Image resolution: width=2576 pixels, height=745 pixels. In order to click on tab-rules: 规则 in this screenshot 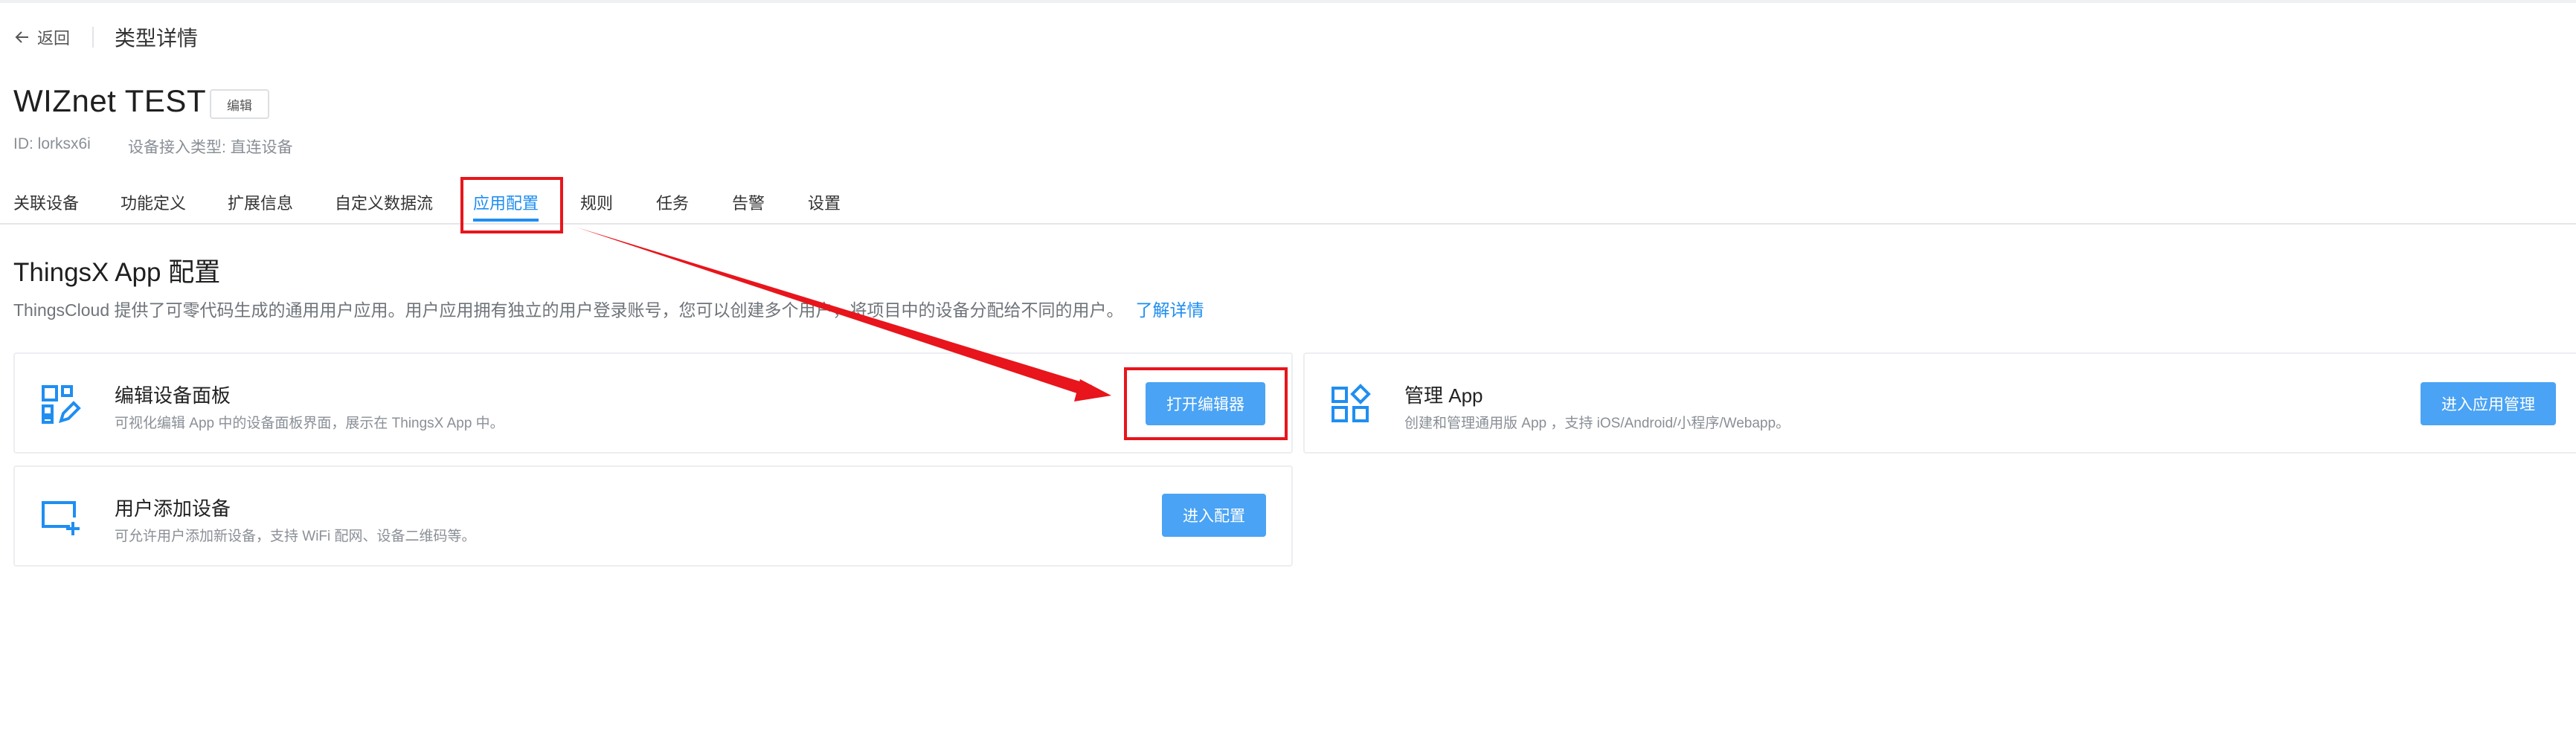, I will do `click(596, 202)`.